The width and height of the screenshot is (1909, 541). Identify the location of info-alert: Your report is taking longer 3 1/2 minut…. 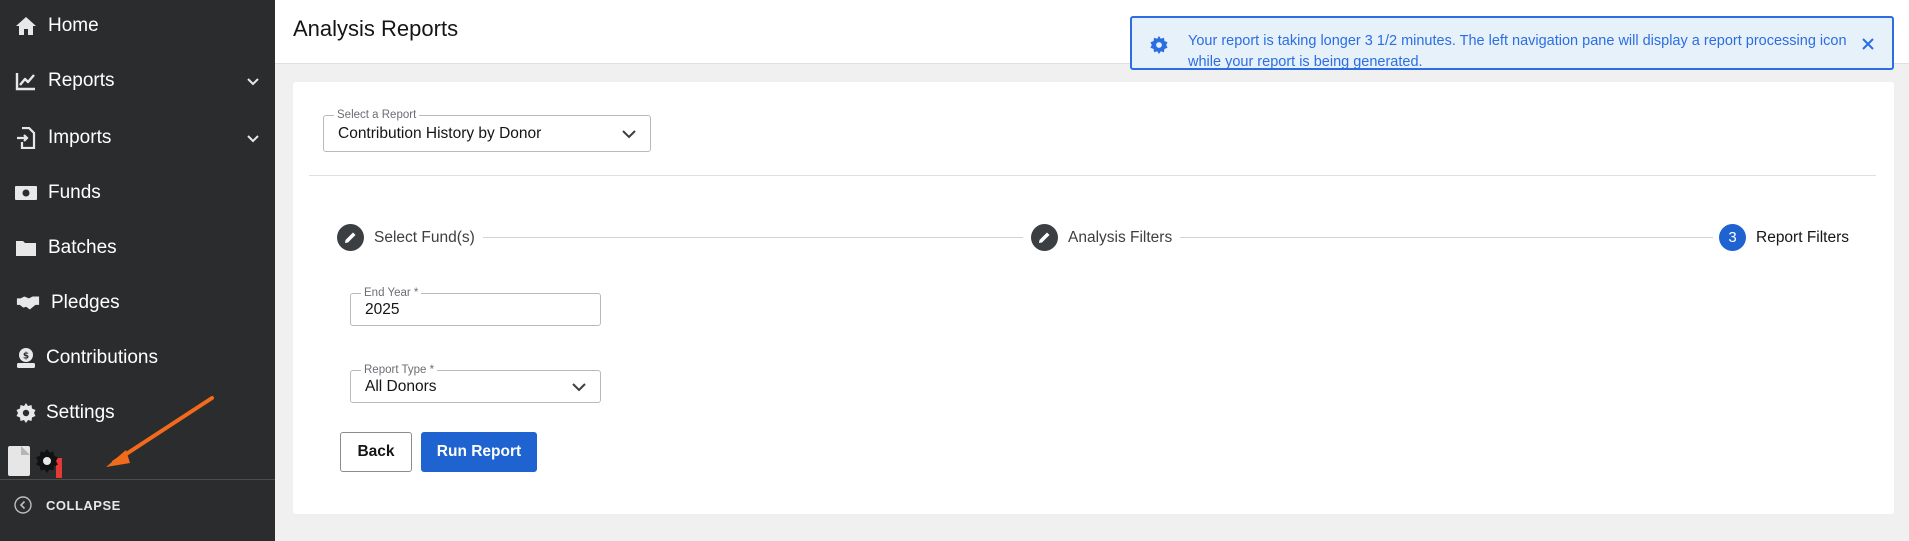
(1512, 43).